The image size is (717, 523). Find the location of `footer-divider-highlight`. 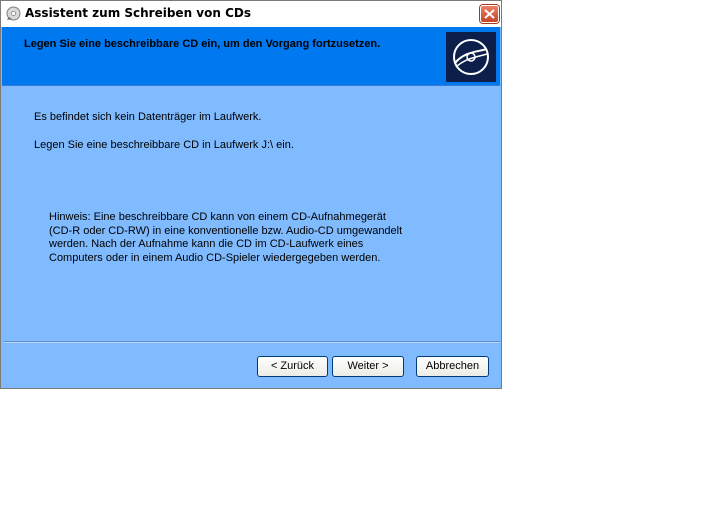

footer-divider-highlight is located at coordinates (252, 342).